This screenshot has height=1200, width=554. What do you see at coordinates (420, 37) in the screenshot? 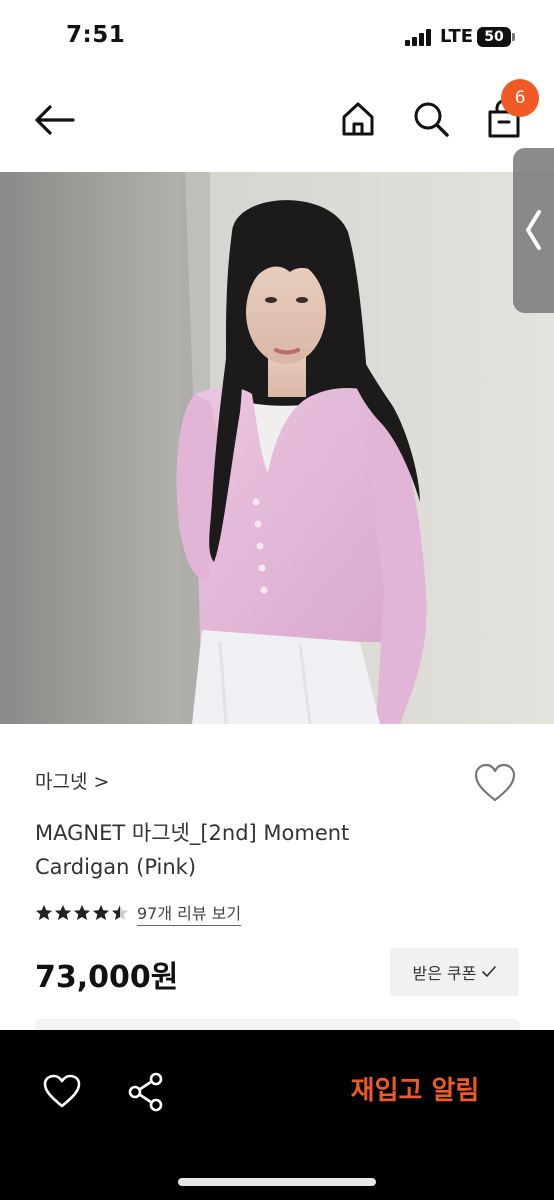
I see `signal-icon` at bounding box center [420, 37].